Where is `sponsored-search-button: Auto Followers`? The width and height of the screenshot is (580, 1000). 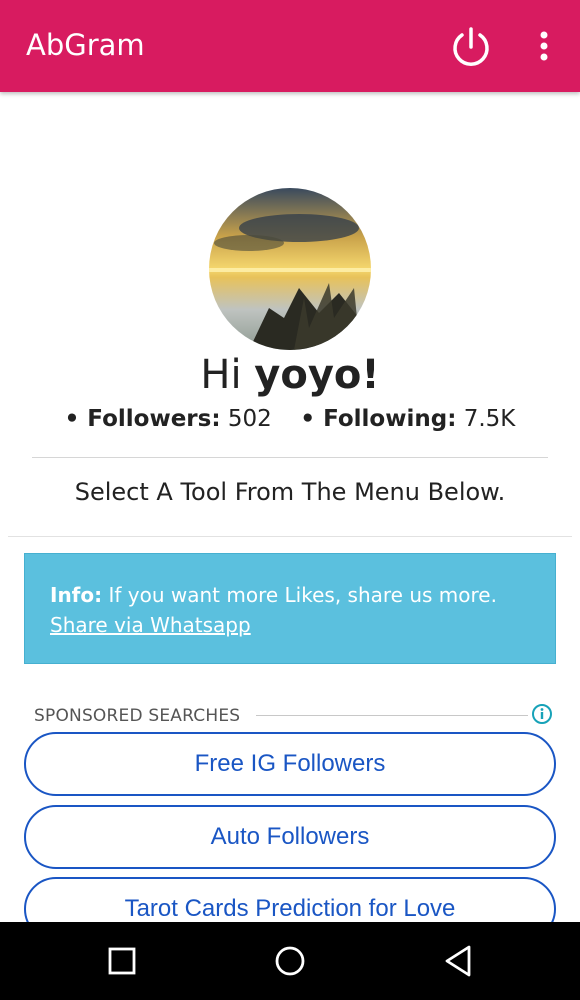
sponsored-search-button: Auto Followers is located at coordinates (290, 837).